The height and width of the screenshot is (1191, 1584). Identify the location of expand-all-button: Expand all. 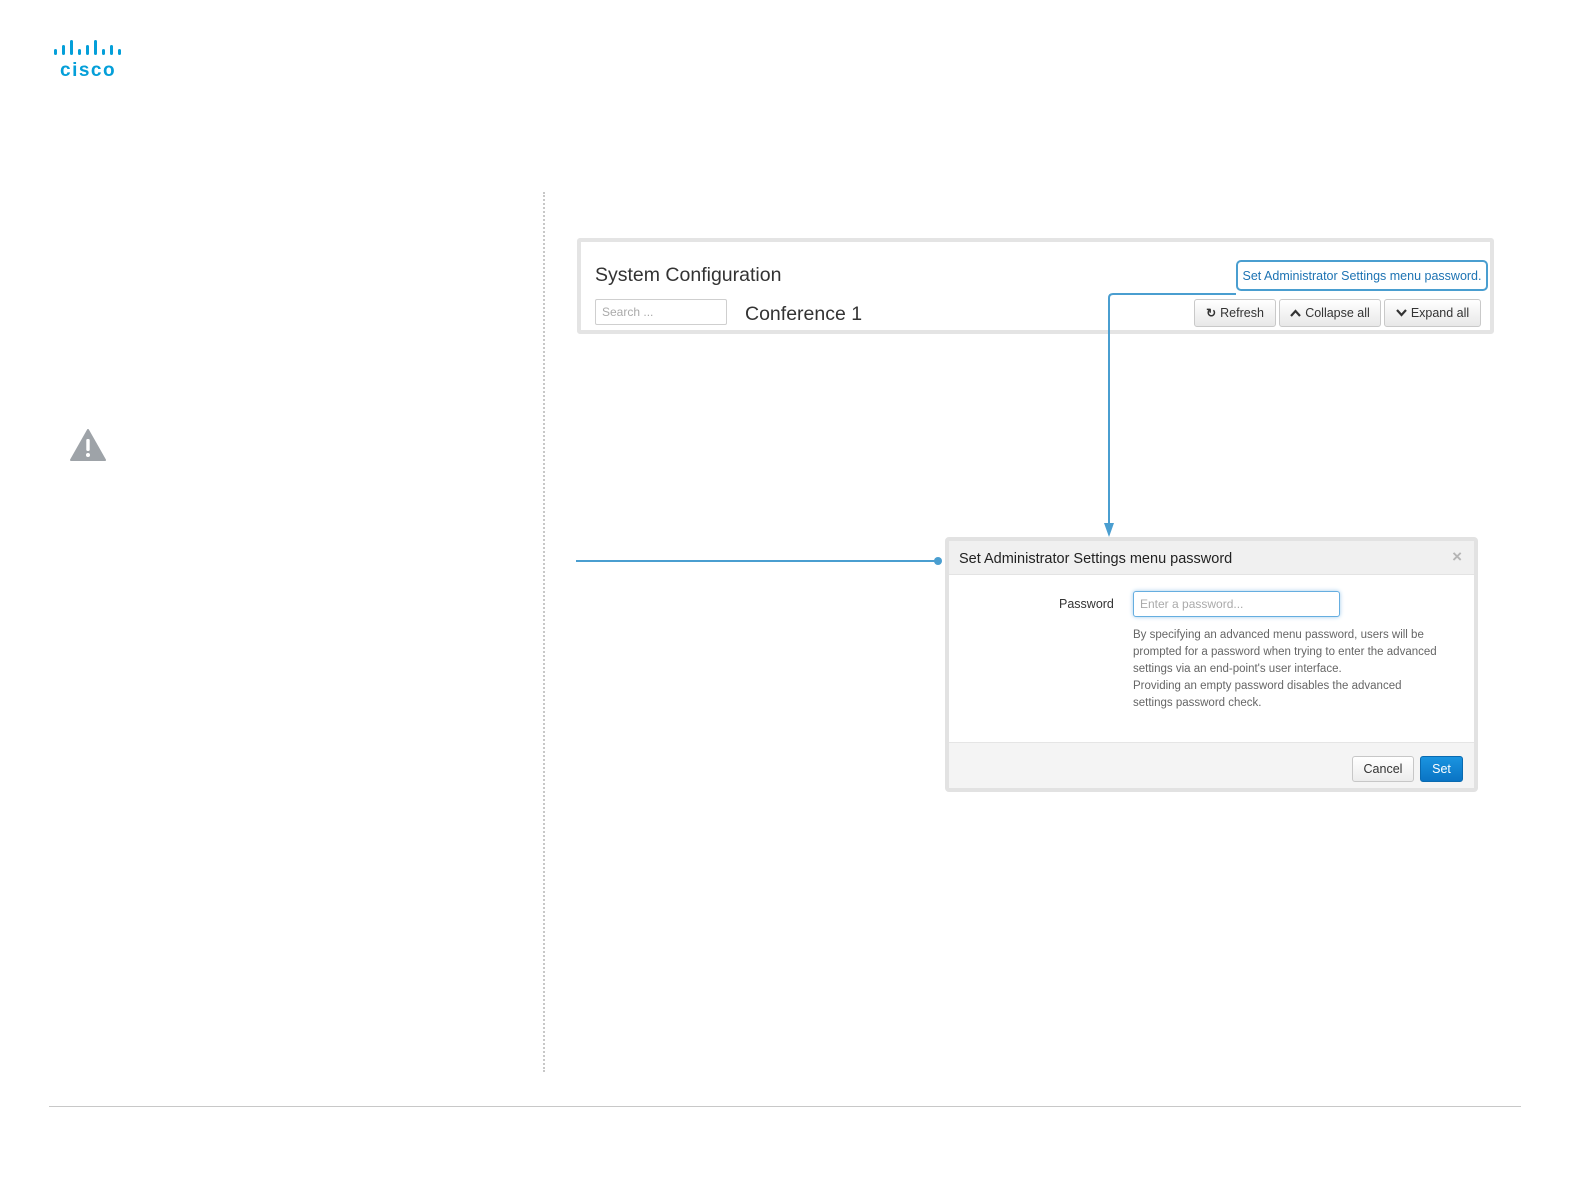
(1432, 313).